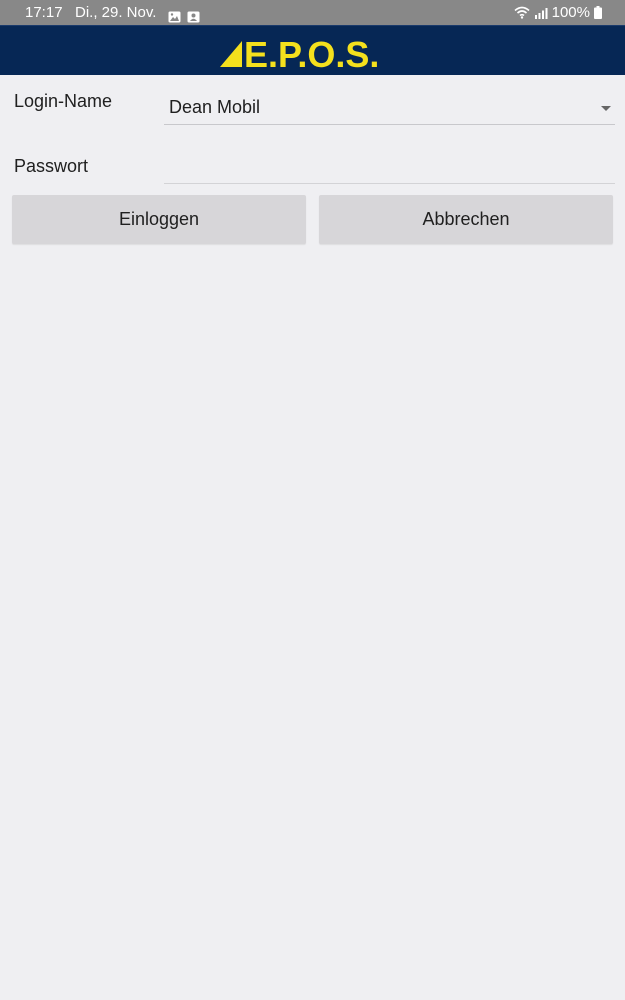 This screenshot has width=625, height=1000. What do you see at coordinates (606, 108) in the screenshot?
I see `dropdown-arrow-icon` at bounding box center [606, 108].